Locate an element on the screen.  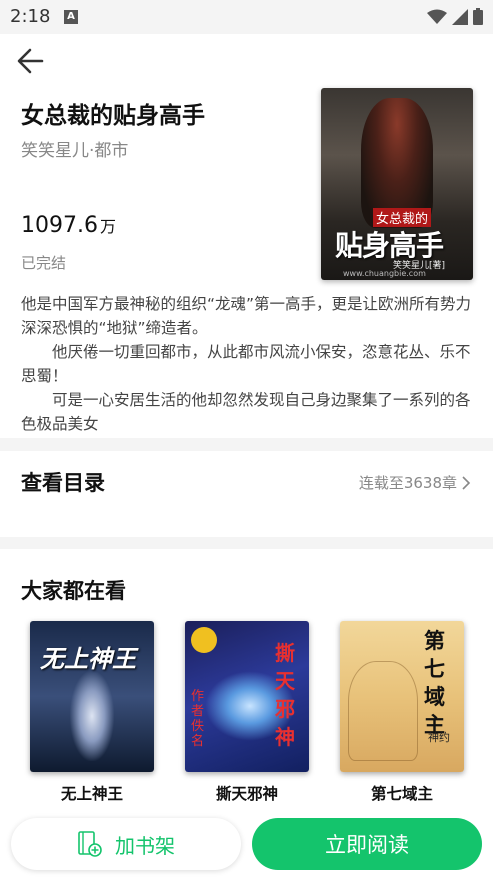
bottom-action-bar: 加书架 立即阅读 is located at coordinates (246, 845).